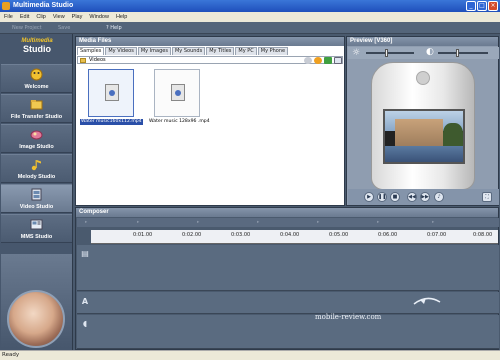  I want to click on sidebar-item-label: File Transfer Studio, so click(36, 117).